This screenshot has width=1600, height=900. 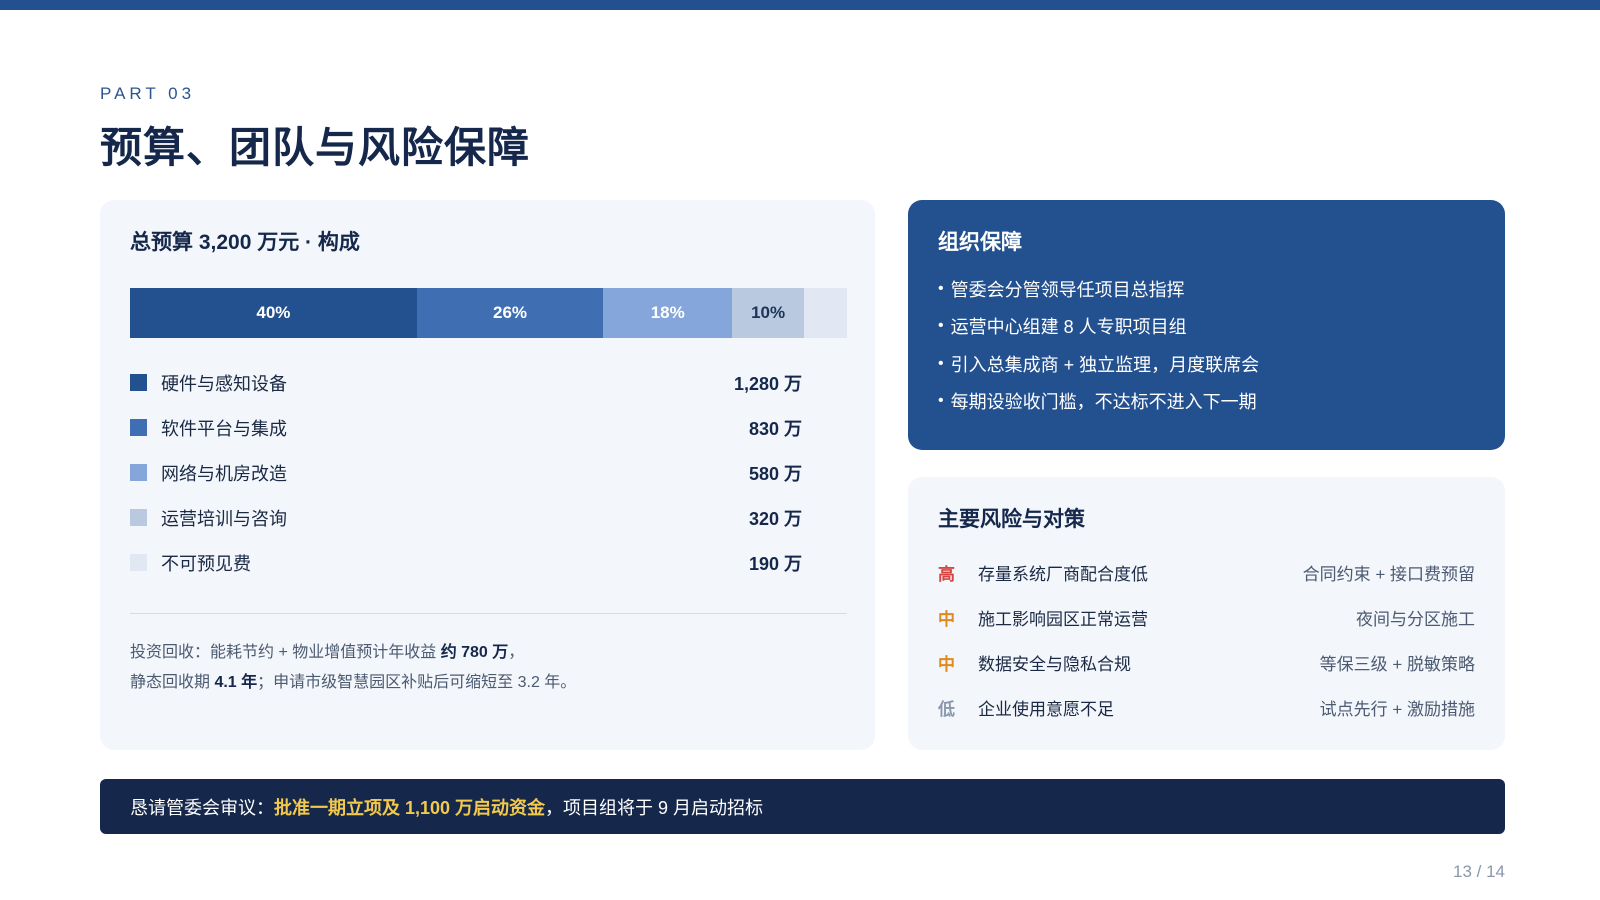 What do you see at coordinates (775, 473) in the screenshot?
I see `legend-value: 580 万` at bounding box center [775, 473].